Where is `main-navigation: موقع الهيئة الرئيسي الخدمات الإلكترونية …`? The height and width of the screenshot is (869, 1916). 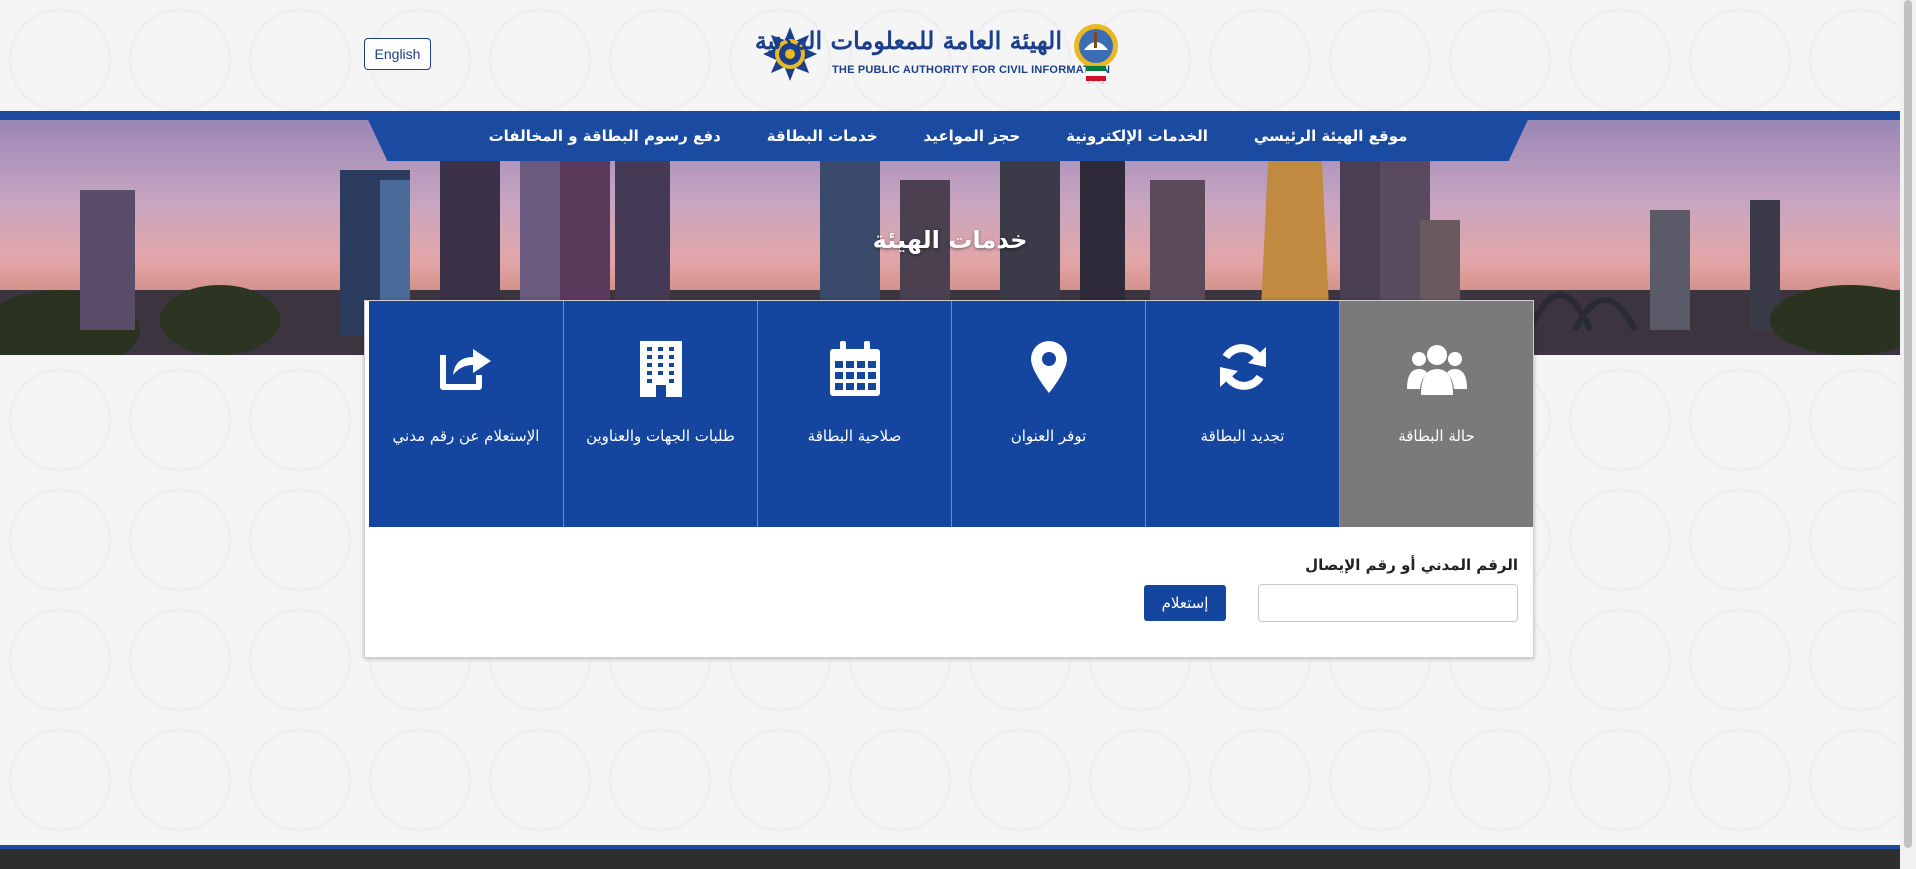 main-navigation: موقع الهيئة الرئيسي الخدمات الإلكترونية … is located at coordinates (948, 136).